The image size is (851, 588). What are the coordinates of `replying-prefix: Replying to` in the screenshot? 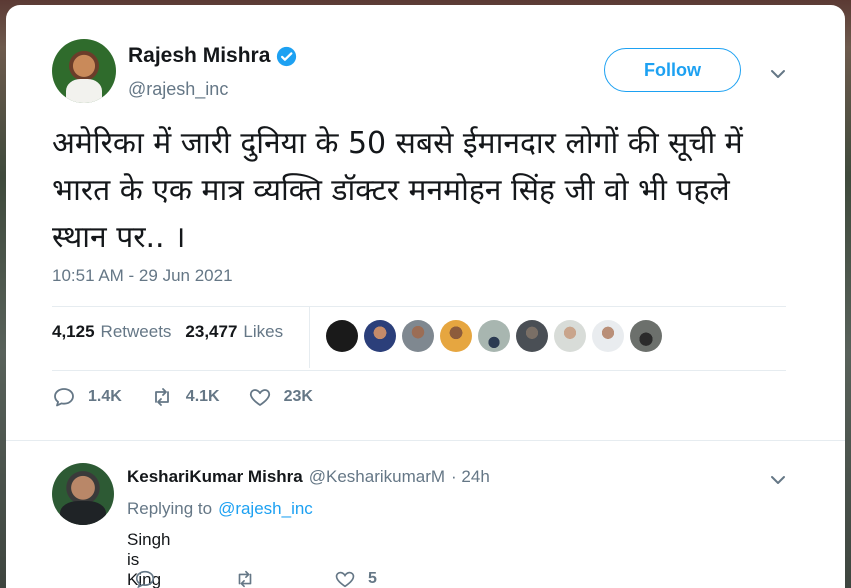 It's located at (170, 508).